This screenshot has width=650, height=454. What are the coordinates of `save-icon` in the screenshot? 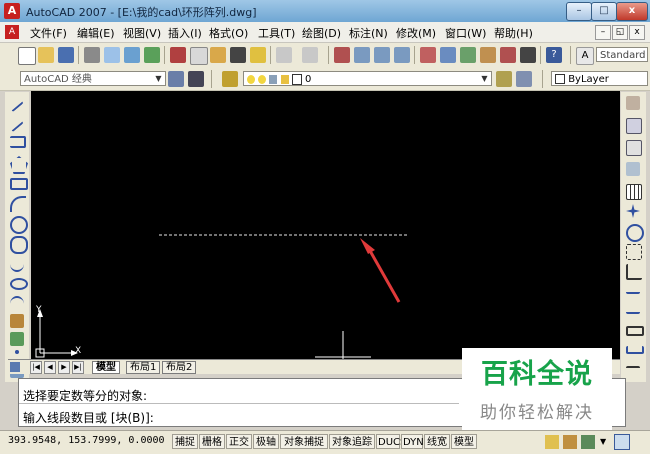 It's located at (66, 55).